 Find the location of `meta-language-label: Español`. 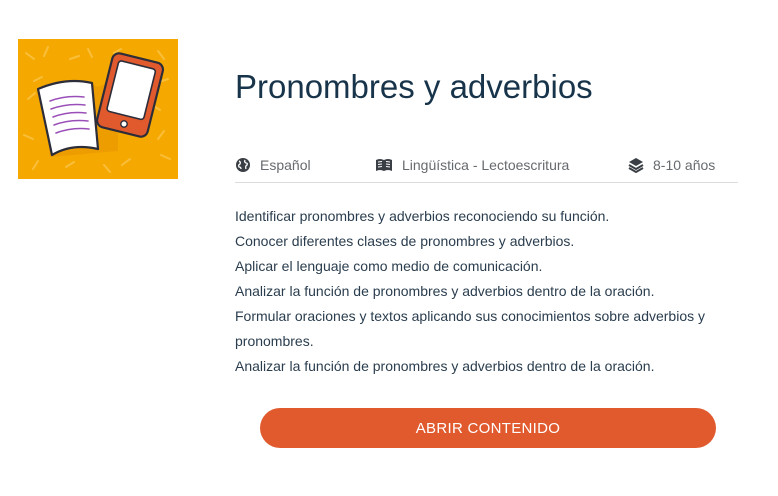

meta-language-label: Español is located at coordinates (285, 165).